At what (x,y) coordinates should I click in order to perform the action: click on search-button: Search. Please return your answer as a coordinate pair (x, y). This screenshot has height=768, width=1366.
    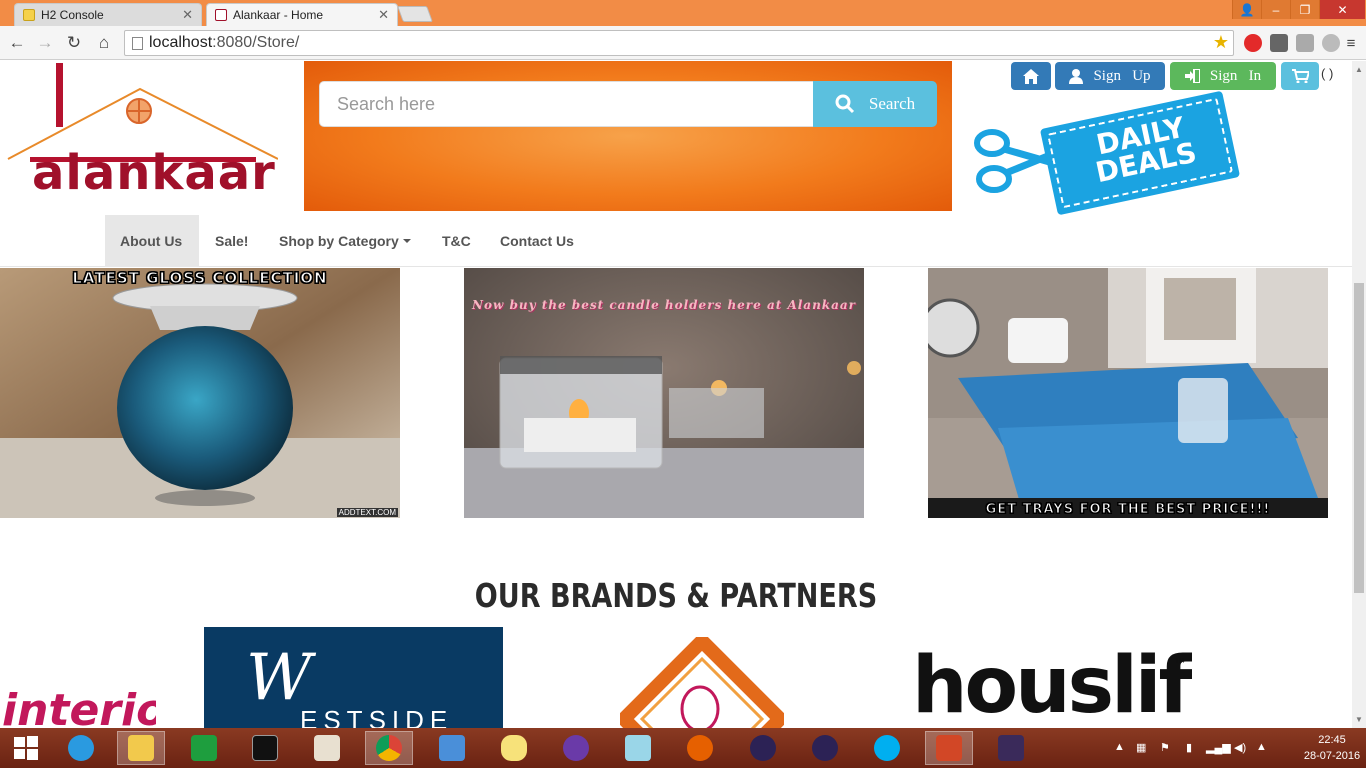
    Looking at the image, I should click on (875, 104).